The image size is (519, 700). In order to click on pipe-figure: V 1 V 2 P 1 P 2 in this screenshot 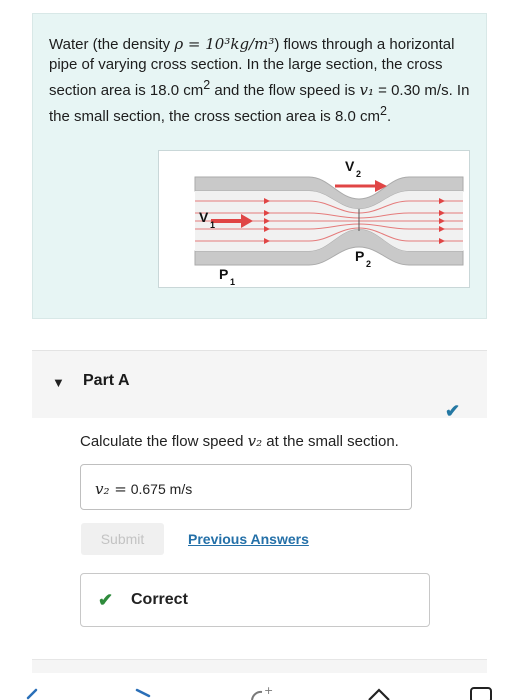, I will do `click(314, 219)`.